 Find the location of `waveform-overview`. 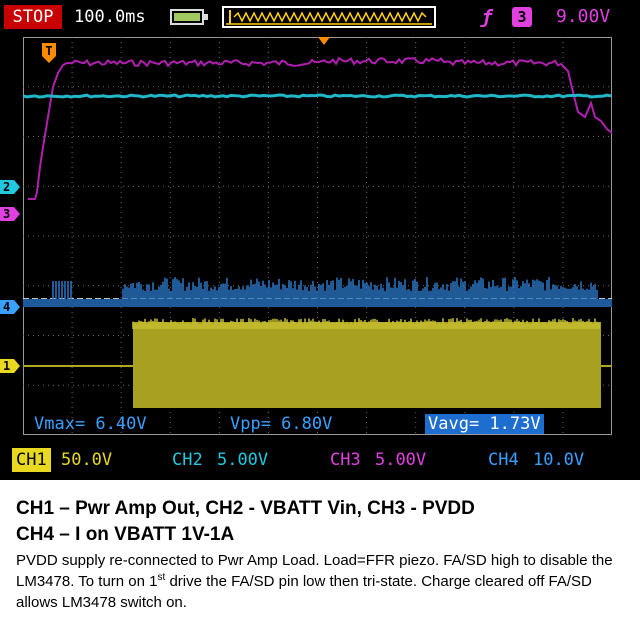

waveform-overview is located at coordinates (329, 17).